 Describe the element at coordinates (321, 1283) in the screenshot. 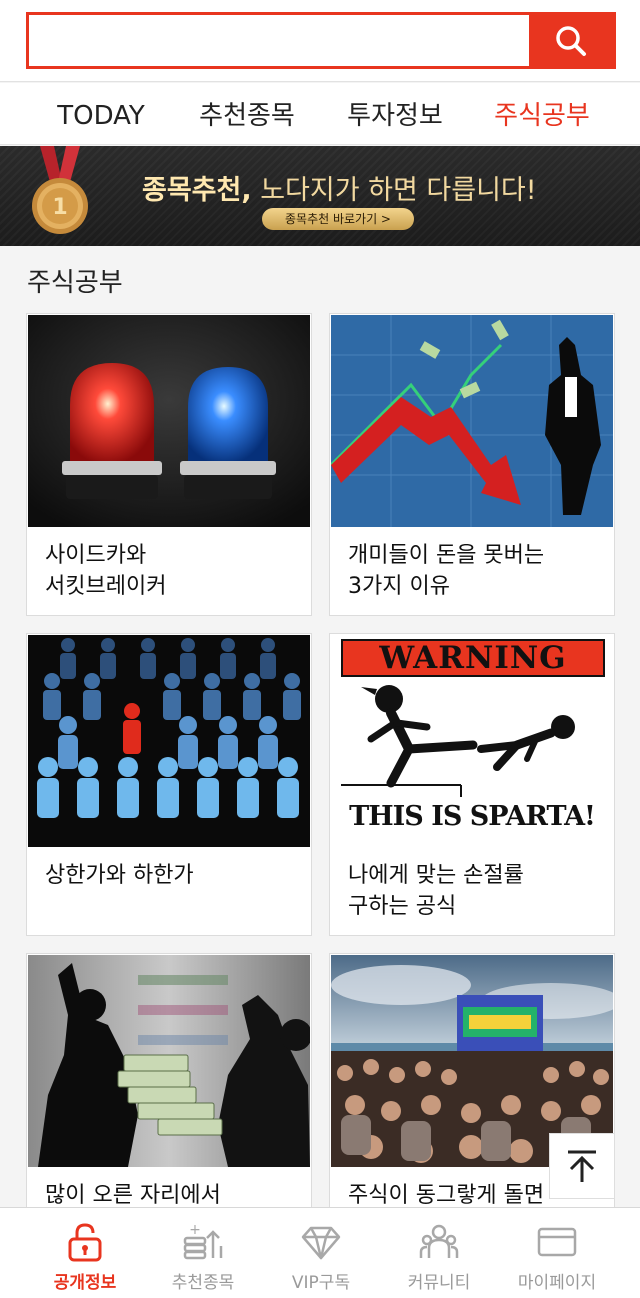

I see `bottom-nav-label: VIP구독` at that location.